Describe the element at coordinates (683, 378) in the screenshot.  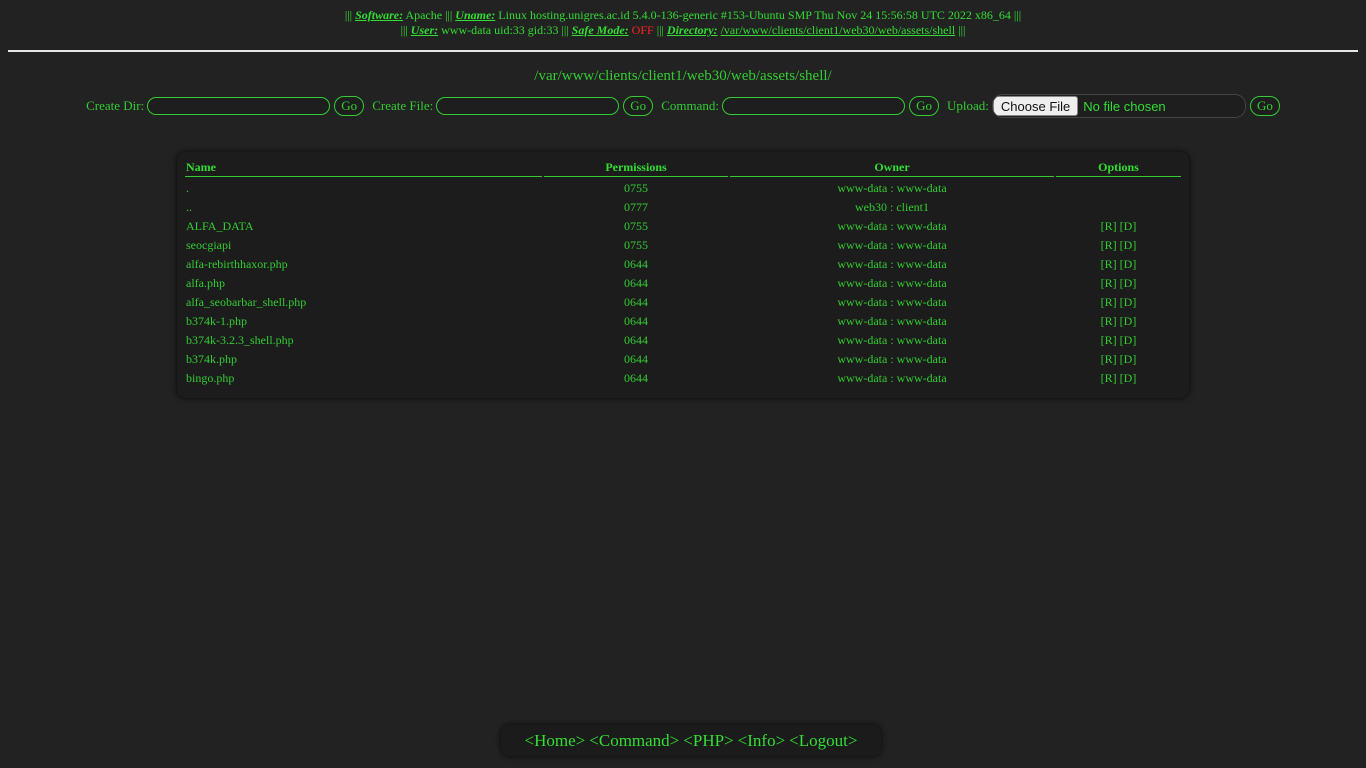
I see `table-row: bingo.php 0644 www-data : www-data [R] [D]` at that location.